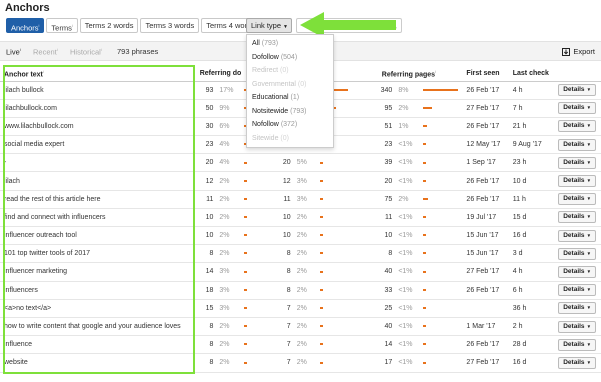 The image size is (601, 382). What do you see at coordinates (27, 8) in the screenshot?
I see `page-title: Anchors` at bounding box center [27, 8].